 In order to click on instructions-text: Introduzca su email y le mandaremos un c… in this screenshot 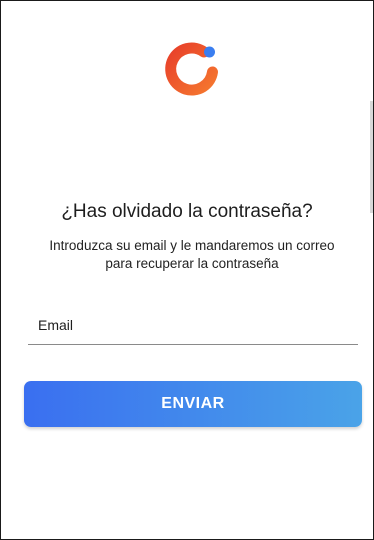, I will do `click(192, 254)`.